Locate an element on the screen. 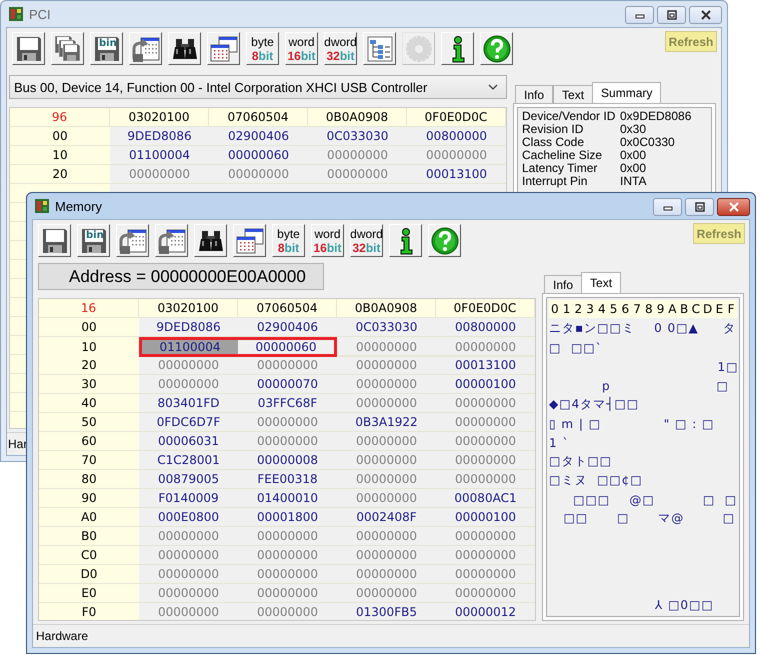  table-cell: 00000012 is located at coordinates (485, 611).